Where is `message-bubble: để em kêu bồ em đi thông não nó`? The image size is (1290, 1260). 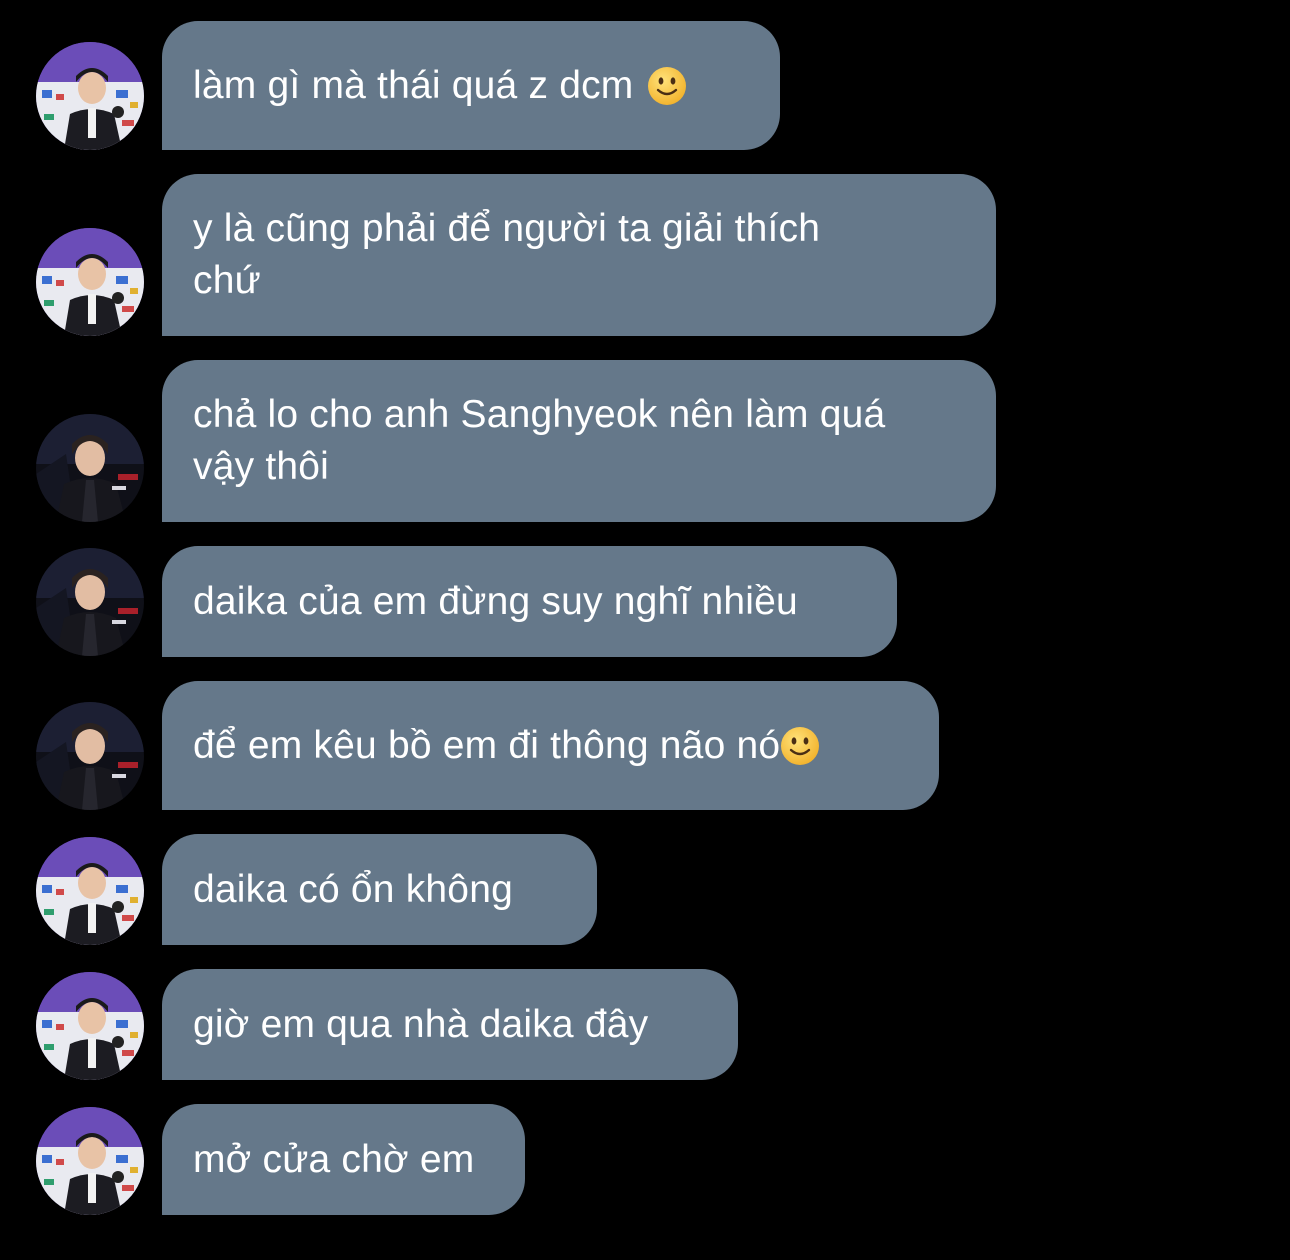 message-bubble: để em kêu bồ em đi thông não nó is located at coordinates (550, 745).